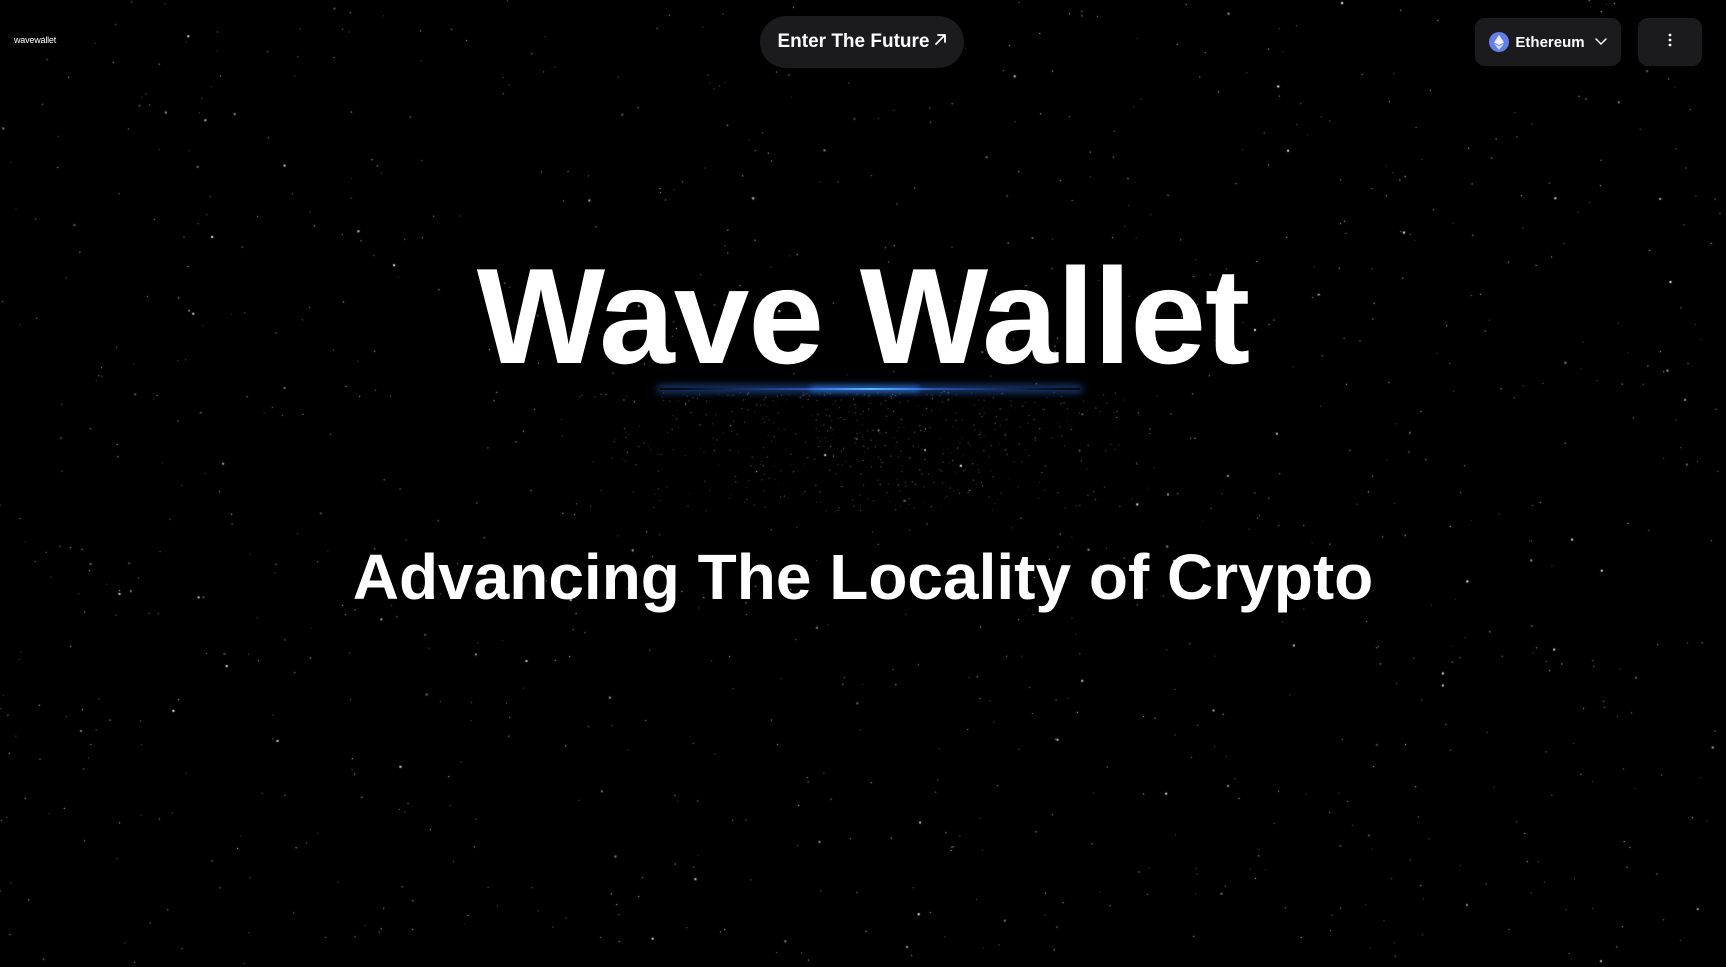 The width and height of the screenshot is (1726, 967). Describe the element at coordinates (940, 41) in the screenshot. I see `arrow-up-right-icon` at that location.